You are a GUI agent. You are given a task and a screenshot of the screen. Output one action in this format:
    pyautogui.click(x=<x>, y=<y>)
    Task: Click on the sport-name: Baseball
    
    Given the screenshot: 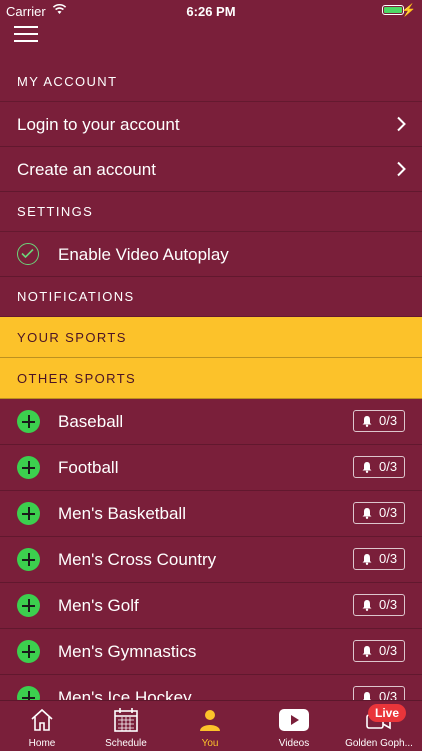 What is the action you would take?
    pyautogui.click(x=91, y=421)
    